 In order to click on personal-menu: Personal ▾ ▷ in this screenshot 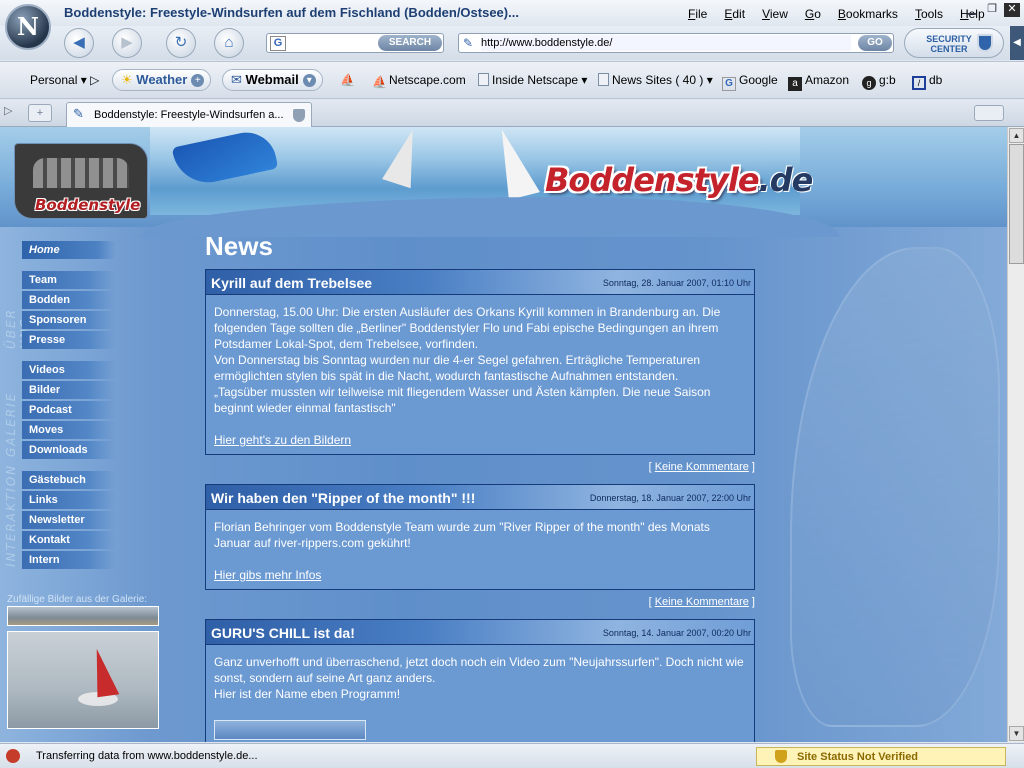, I will do `click(64, 80)`.